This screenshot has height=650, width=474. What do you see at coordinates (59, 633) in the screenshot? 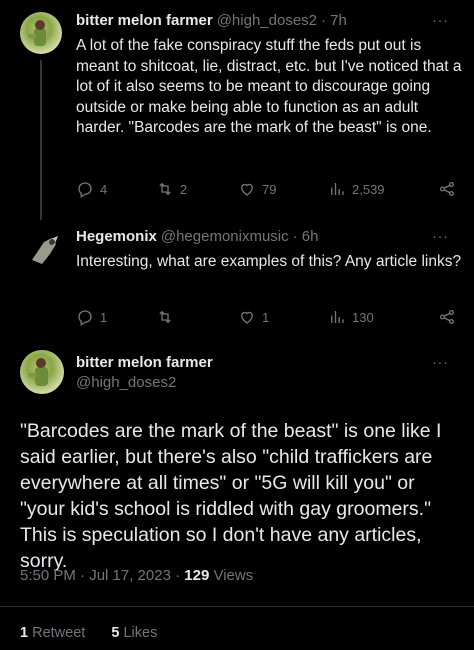
I see `retweet-label: Retweet` at bounding box center [59, 633].